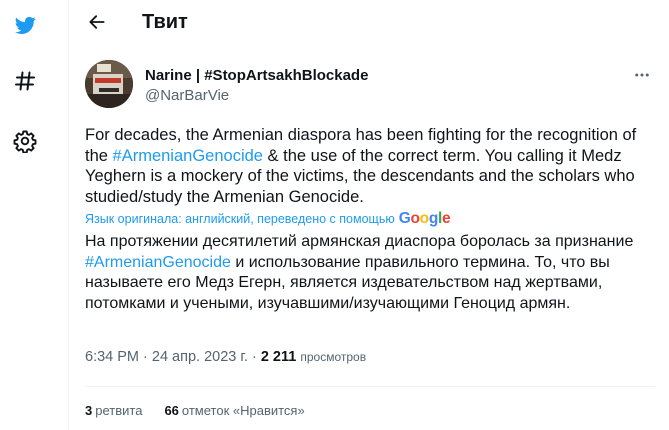 This screenshot has height=430, width=669. I want to click on views-label: просмотров, so click(333, 357).